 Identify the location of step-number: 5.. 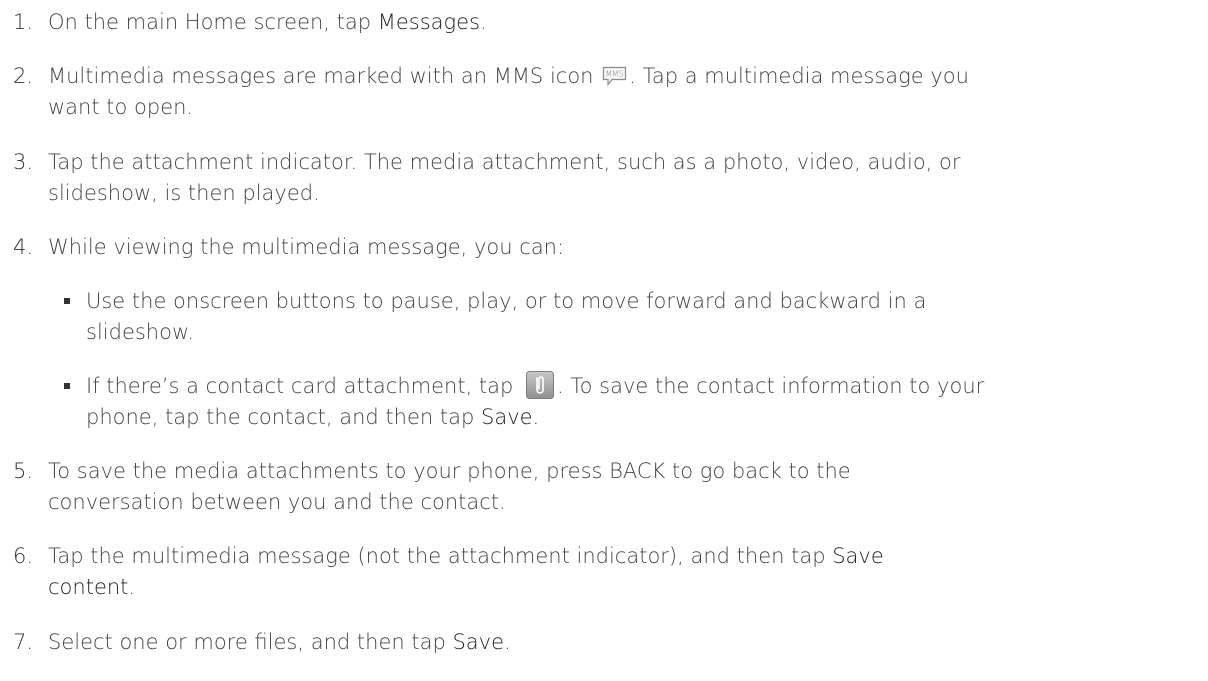
(23, 471).